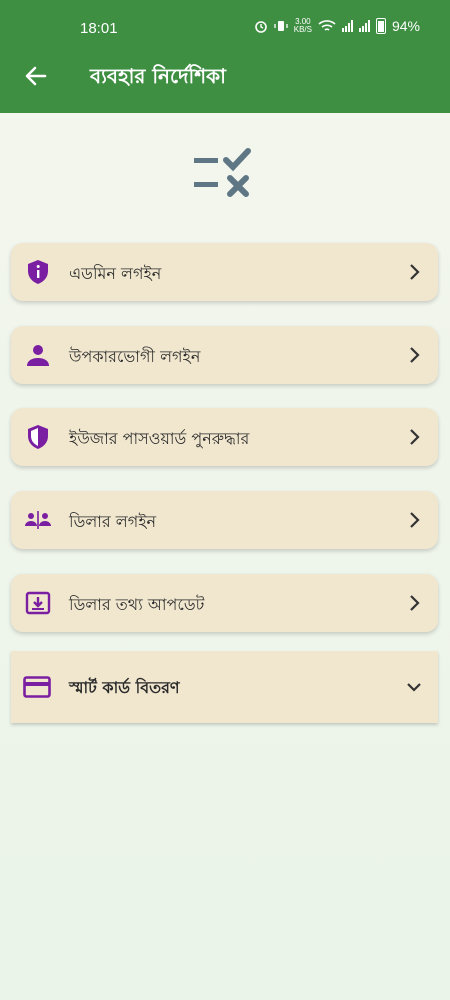 The image size is (450, 1000). What do you see at coordinates (99, 28) in the screenshot?
I see `status-time: 18:01` at bounding box center [99, 28].